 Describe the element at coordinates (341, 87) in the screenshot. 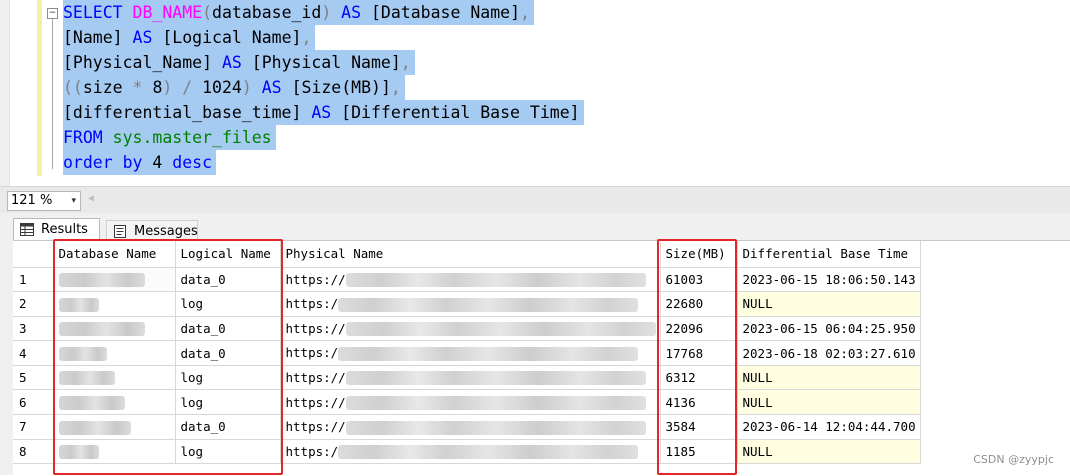

I see `code-token: [Size(MB)]` at that location.